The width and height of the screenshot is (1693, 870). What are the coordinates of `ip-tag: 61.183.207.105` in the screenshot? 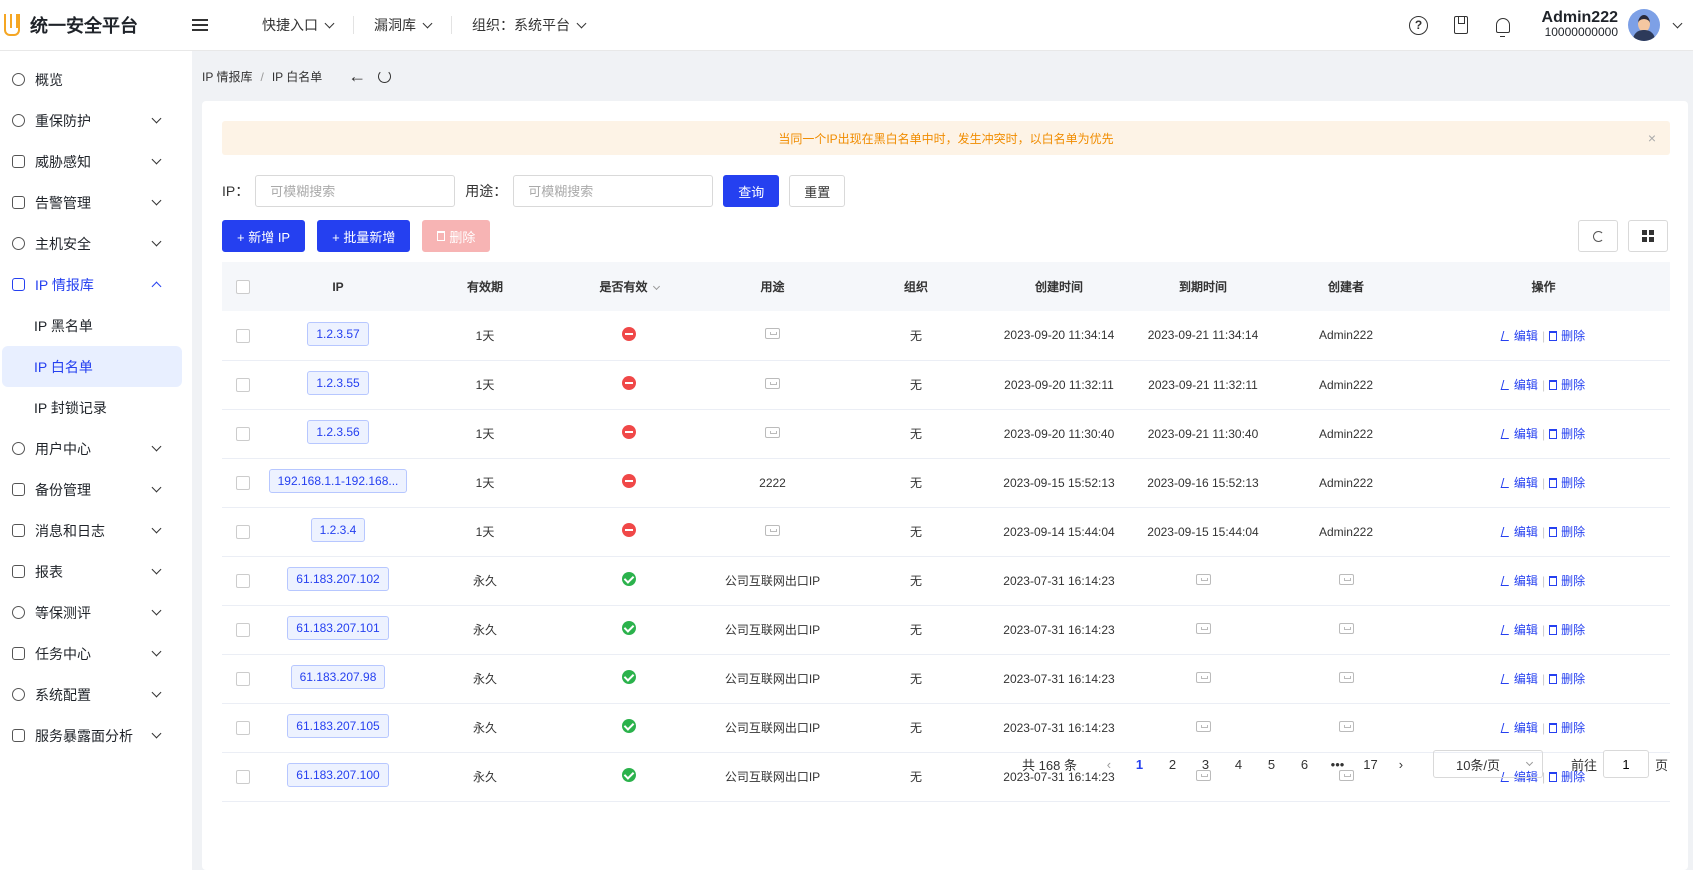 It's located at (338, 726).